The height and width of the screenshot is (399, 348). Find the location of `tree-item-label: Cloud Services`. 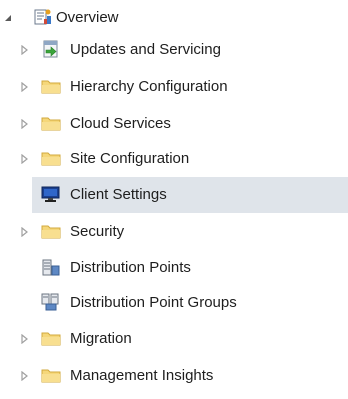

tree-item-label: Cloud Services is located at coordinates (120, 123).